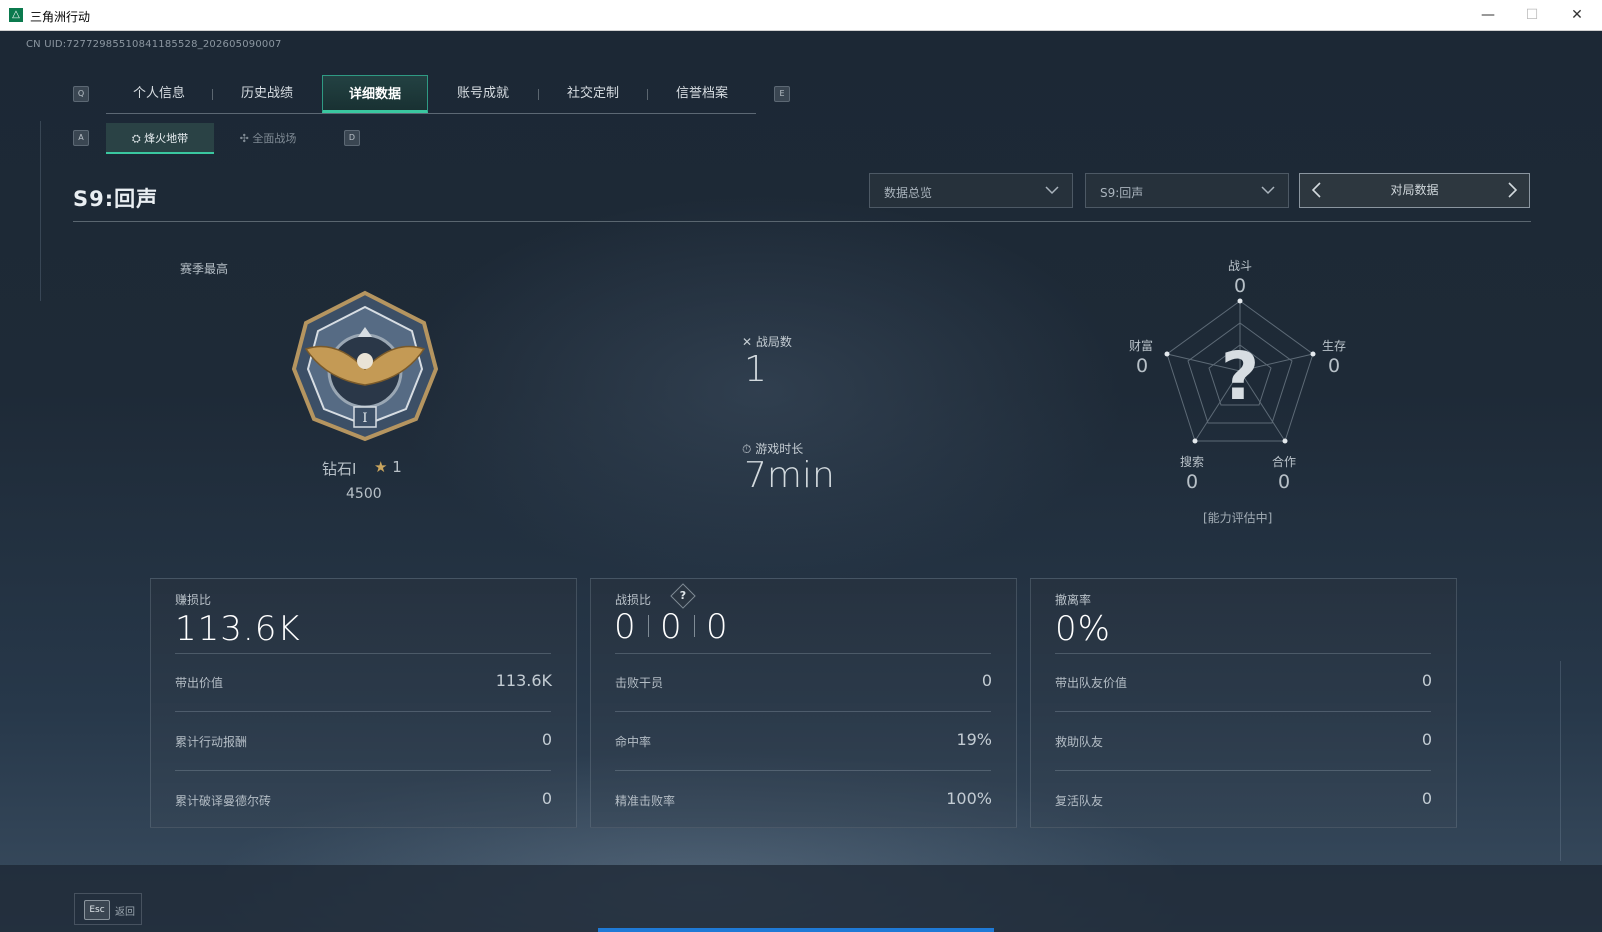 This screenshot has height=932, width=1602. I want to click on radar-question-mark: ?, so click(1240, 376).